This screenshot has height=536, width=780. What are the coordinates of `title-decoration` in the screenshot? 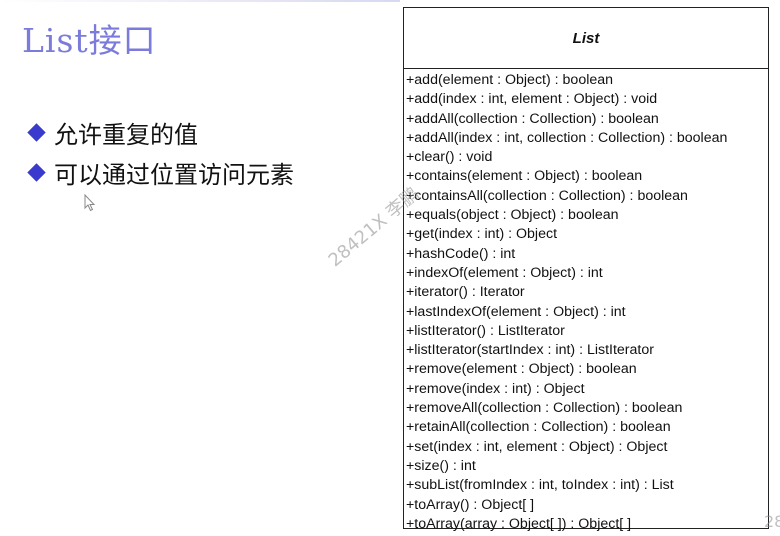 It's located at (200, 1).